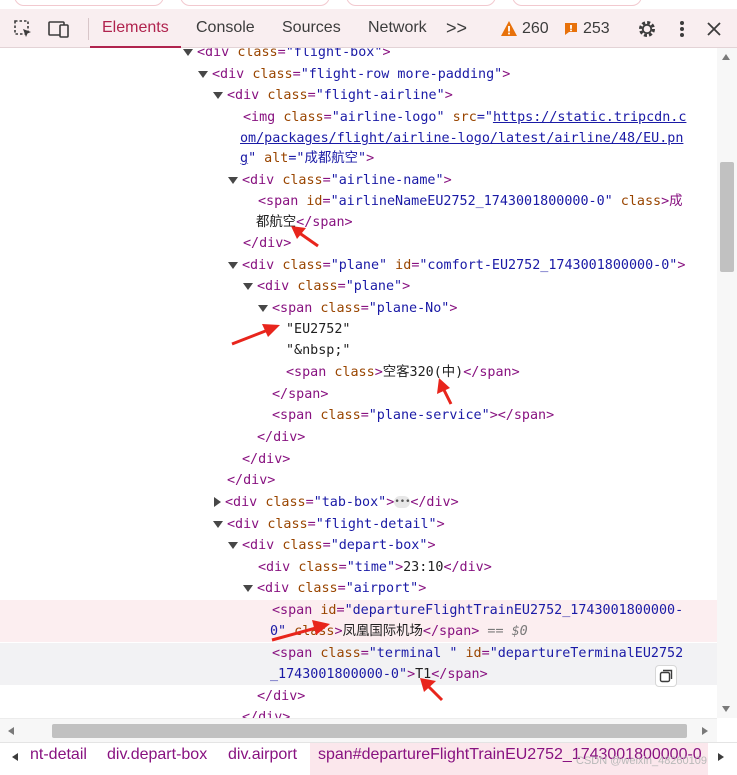  I want to click on dom-line: <span class="plane-service"></span>, so click(358, 415).